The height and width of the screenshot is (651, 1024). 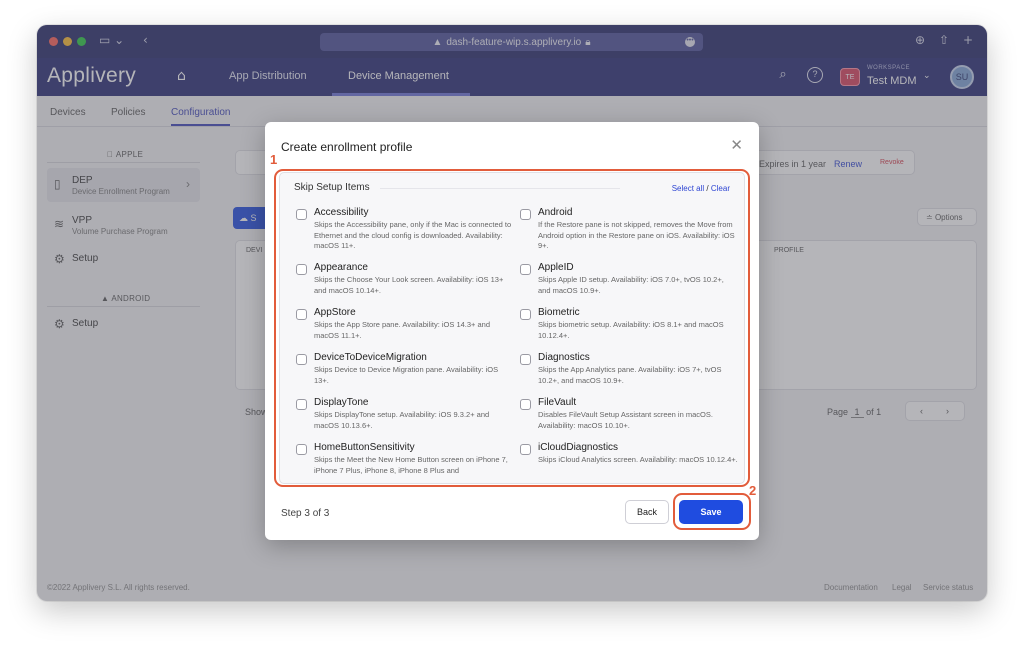 I want to click on back-button: Back, so click(x=647, y=512).